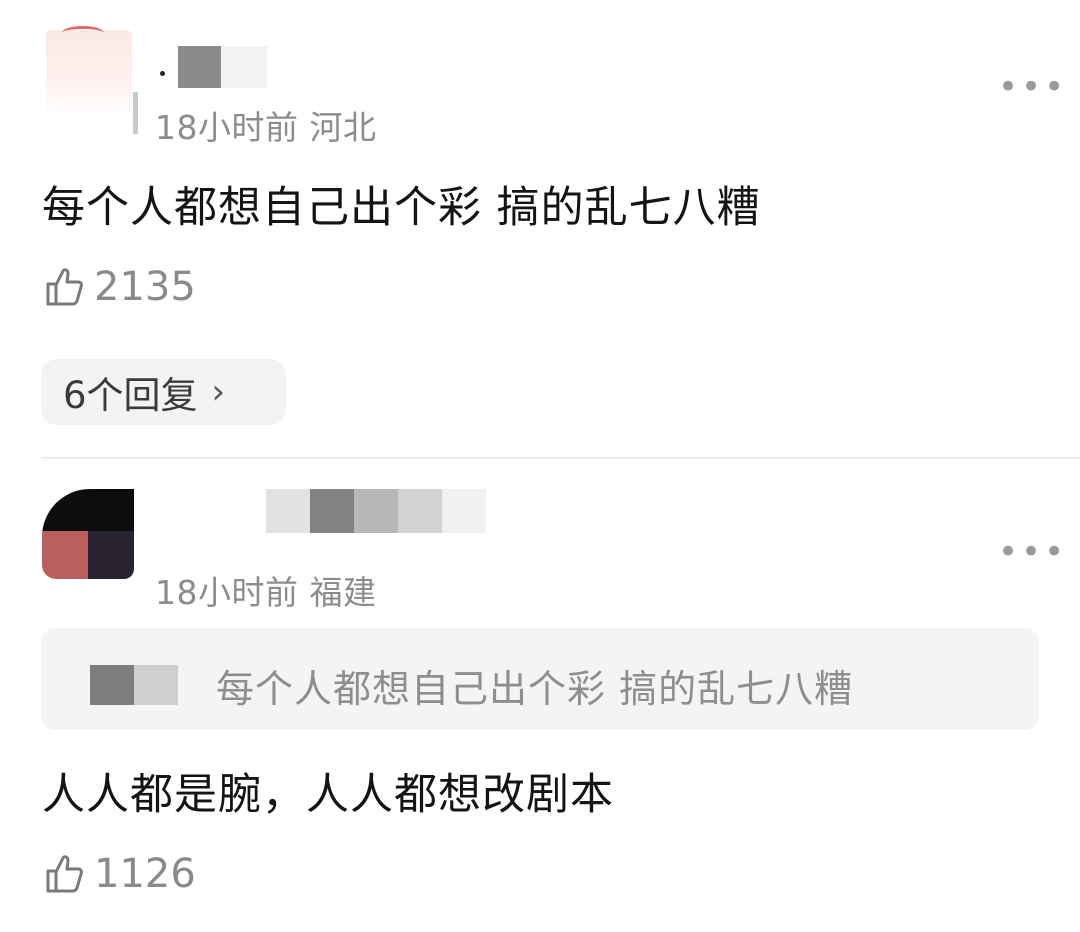 This screenshot has height=932, width=1080. I want to click on like-button: 1126, so click(120, 874).